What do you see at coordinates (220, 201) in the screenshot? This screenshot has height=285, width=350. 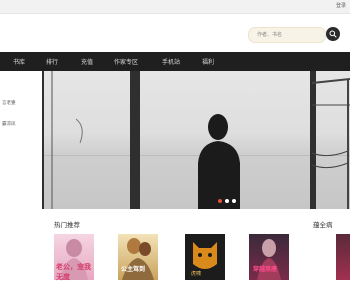 I see `carousel-dot-active` at bounding box center [220, 201].